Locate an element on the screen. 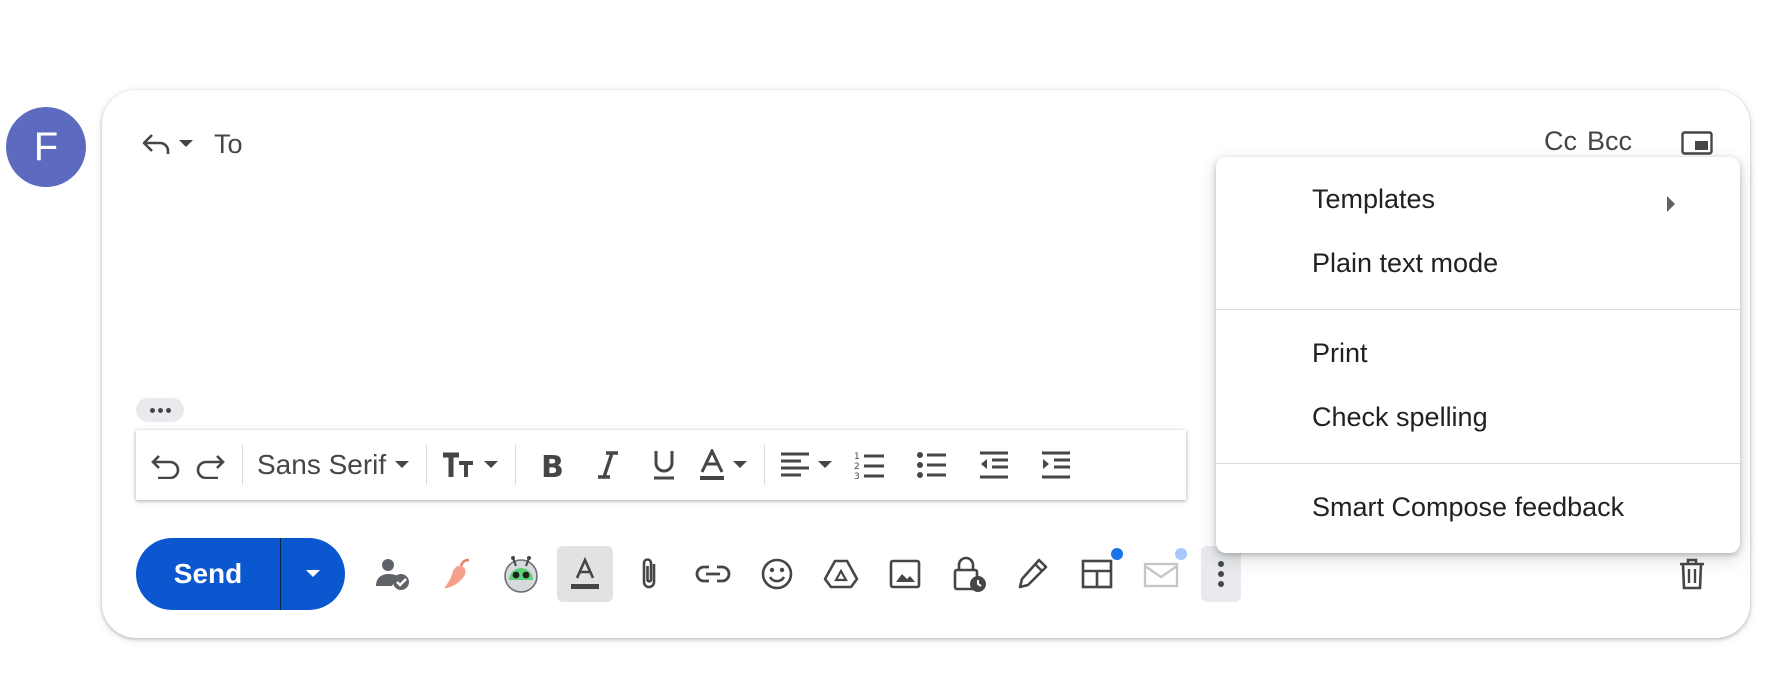  attach-icon is located at coordinates (649, 574).